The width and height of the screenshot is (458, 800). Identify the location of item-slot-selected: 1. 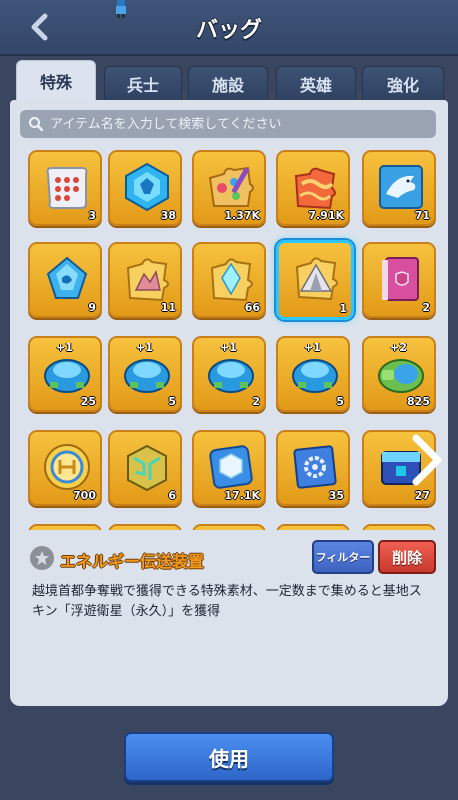
(315, 280).